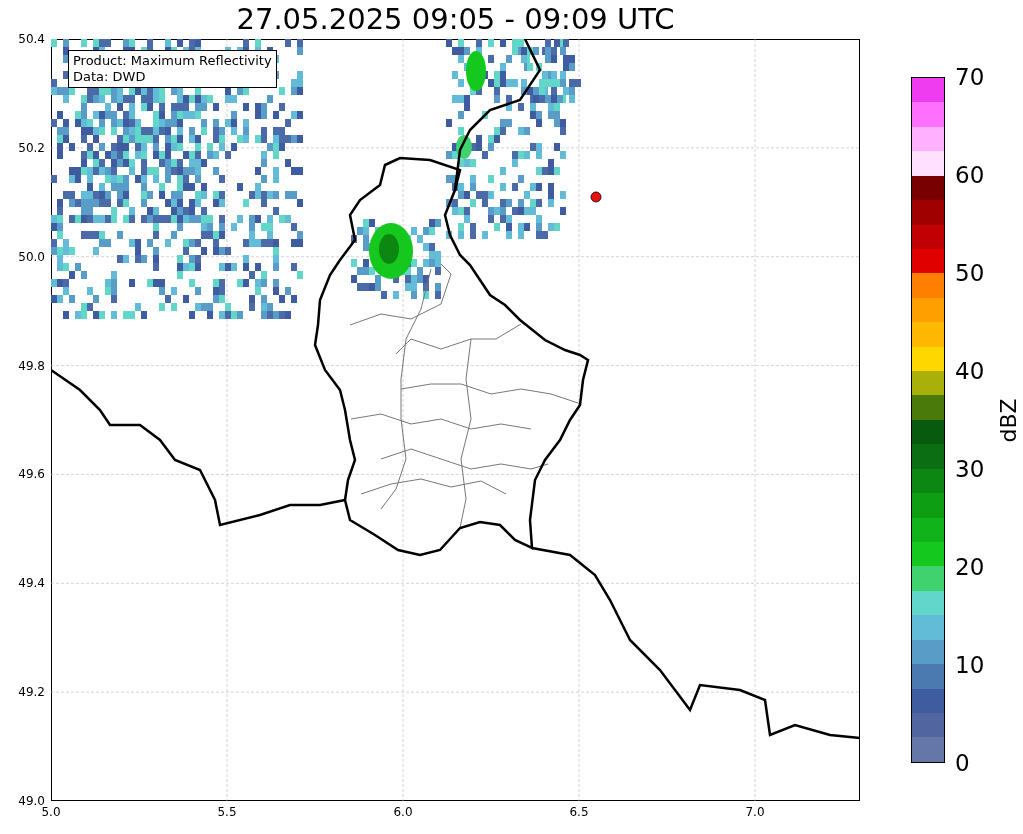 Image resolution: width=1023 pixels, height=834 pixels. What do you see at coordinates (31, 256) in the screenshot?
I see `axis-tick-label: 50.0` at bounding box center [31, 256].